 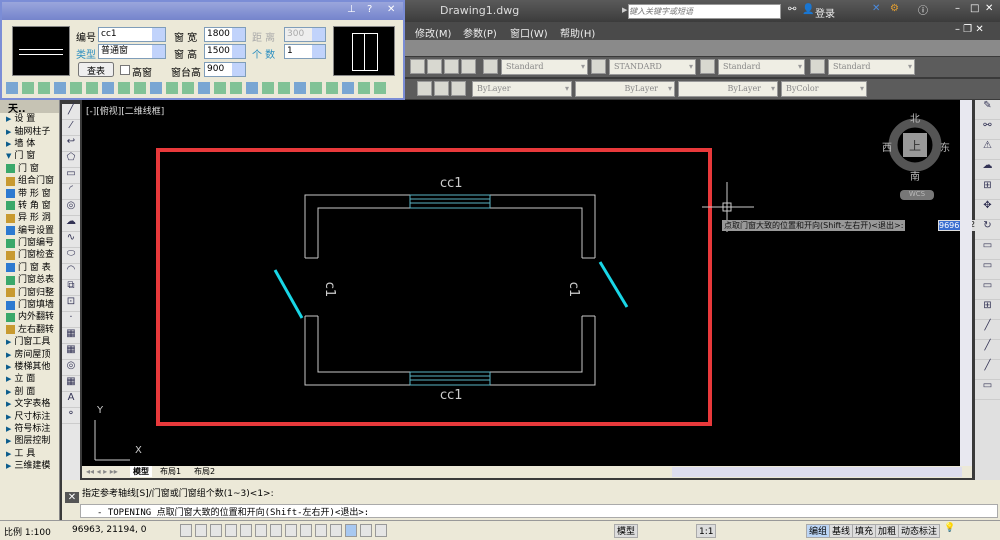 What do you see at coordinates (458, 88) in the screenshot?
I see `layer-icon` at bounding box center [458, 88].